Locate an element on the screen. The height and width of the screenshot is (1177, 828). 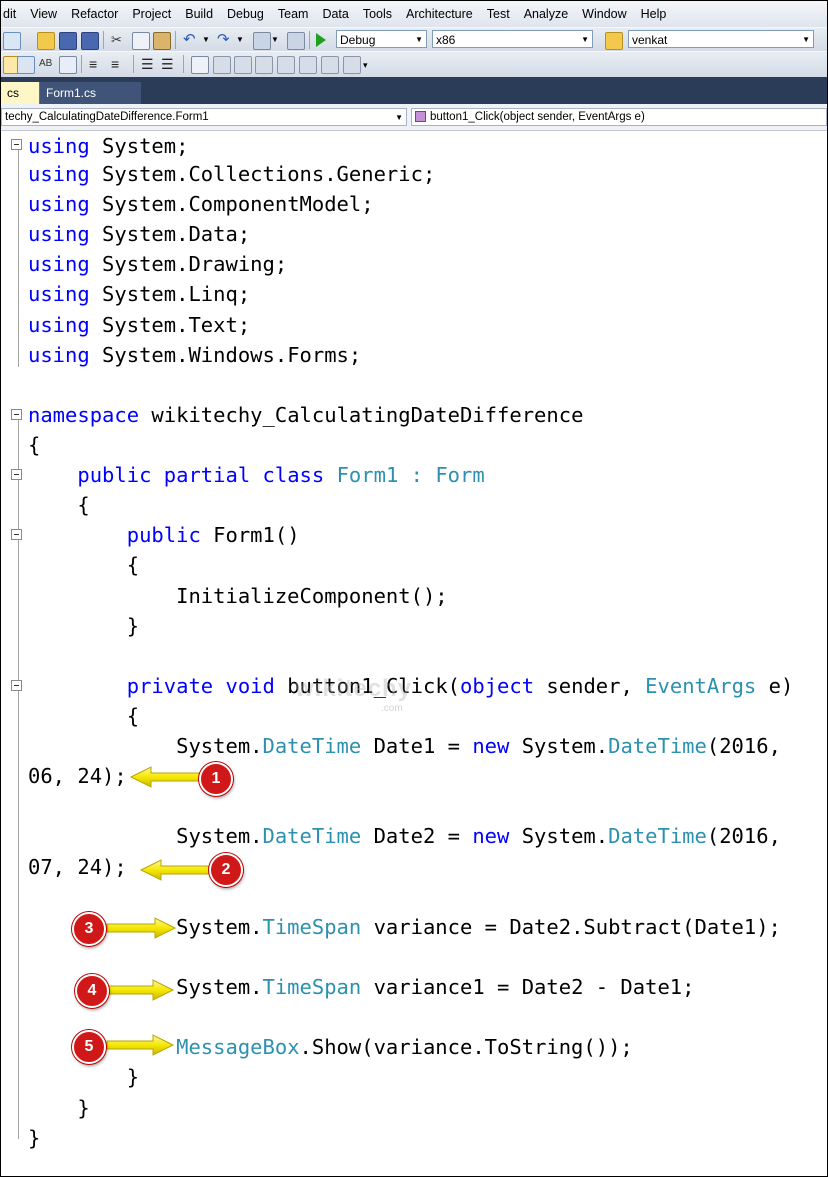
find-input: venkat ▼ is located at coordinates (721, 39).